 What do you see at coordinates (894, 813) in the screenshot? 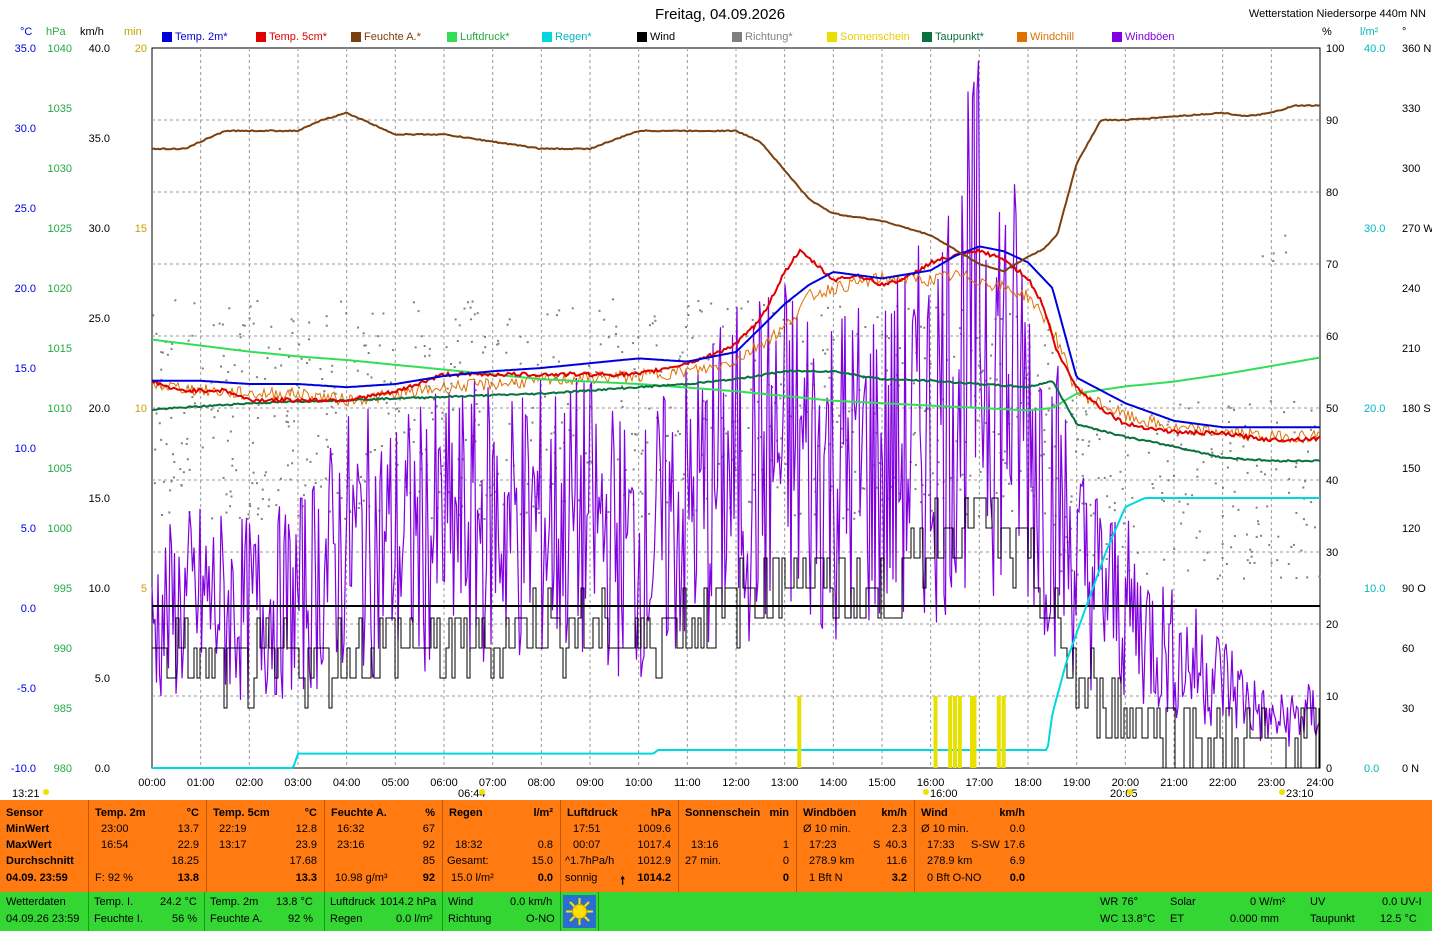
I see `boeen-unit: km/h` at bounding box center [894, 813].